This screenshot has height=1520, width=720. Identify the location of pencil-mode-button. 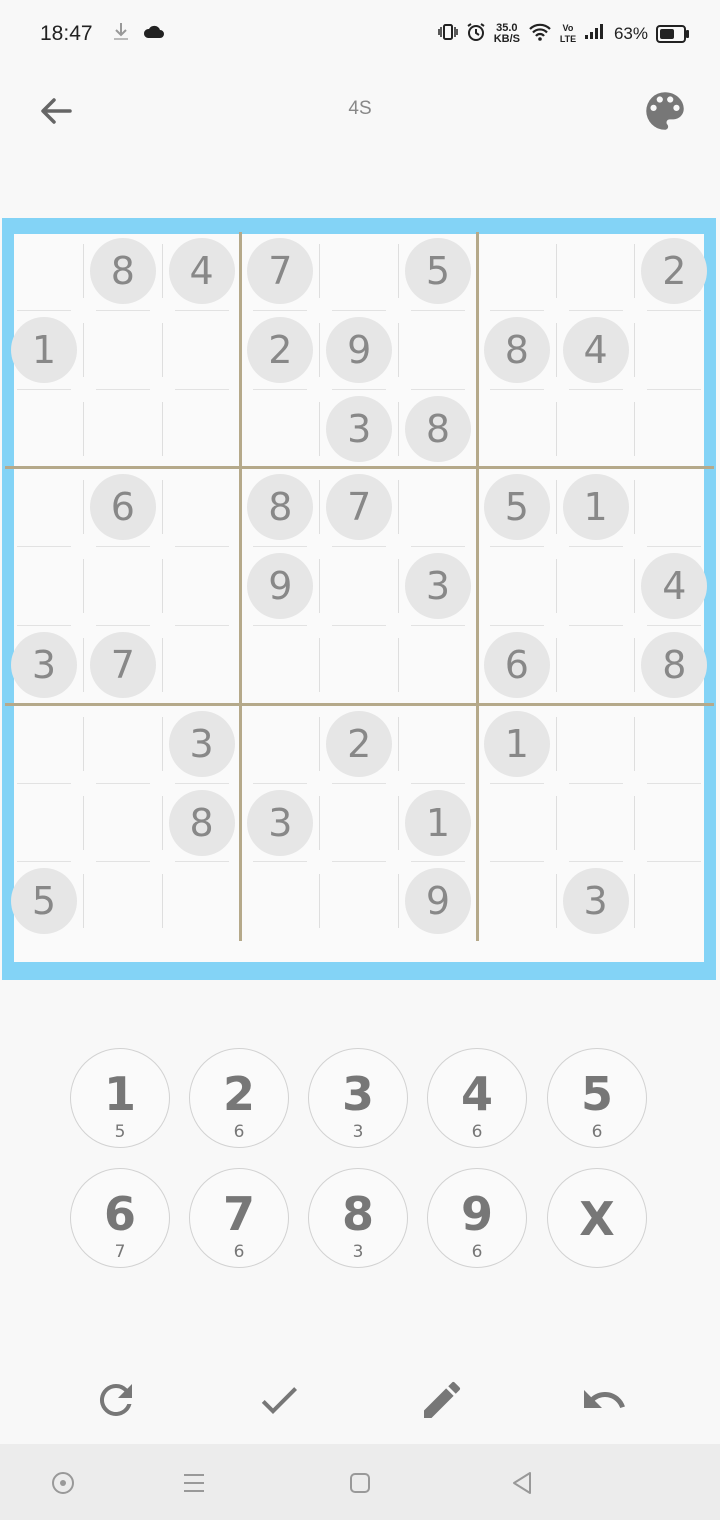
(442, 1400).